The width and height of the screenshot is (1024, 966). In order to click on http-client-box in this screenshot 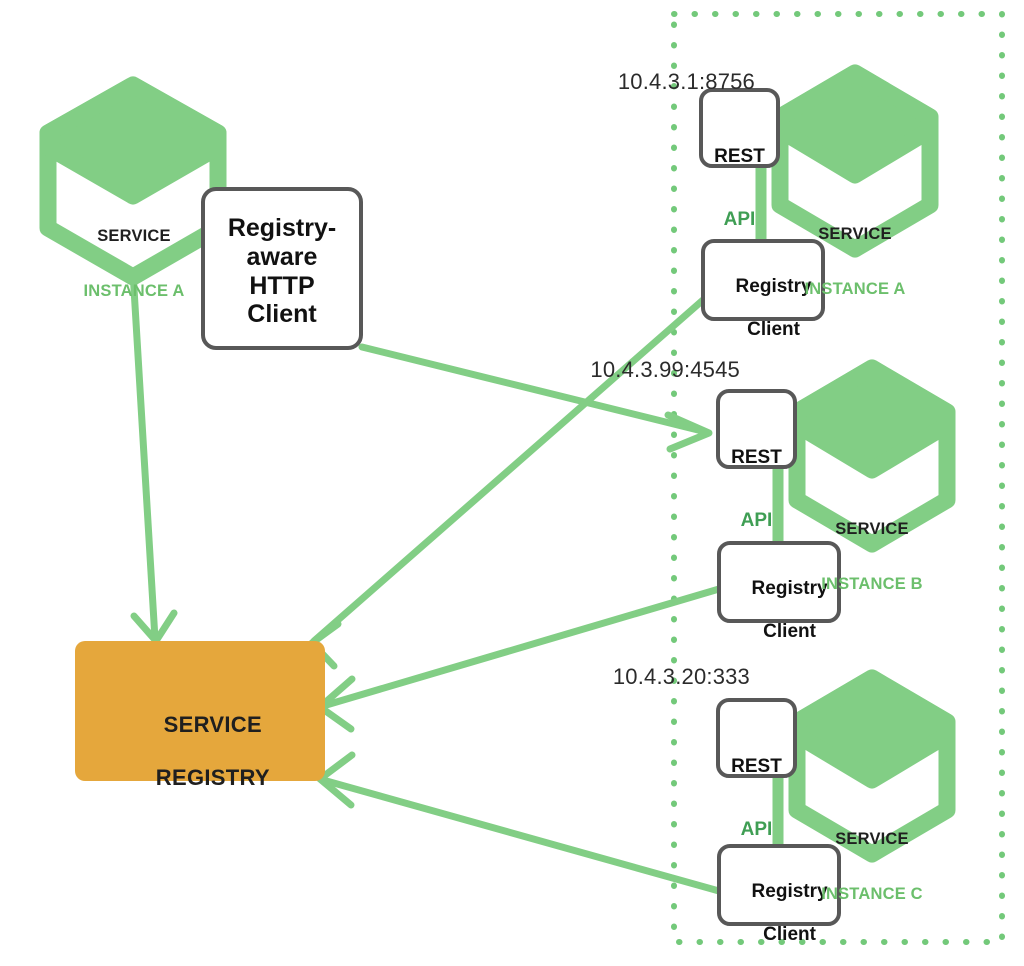, I will do `click(282, 268)`.